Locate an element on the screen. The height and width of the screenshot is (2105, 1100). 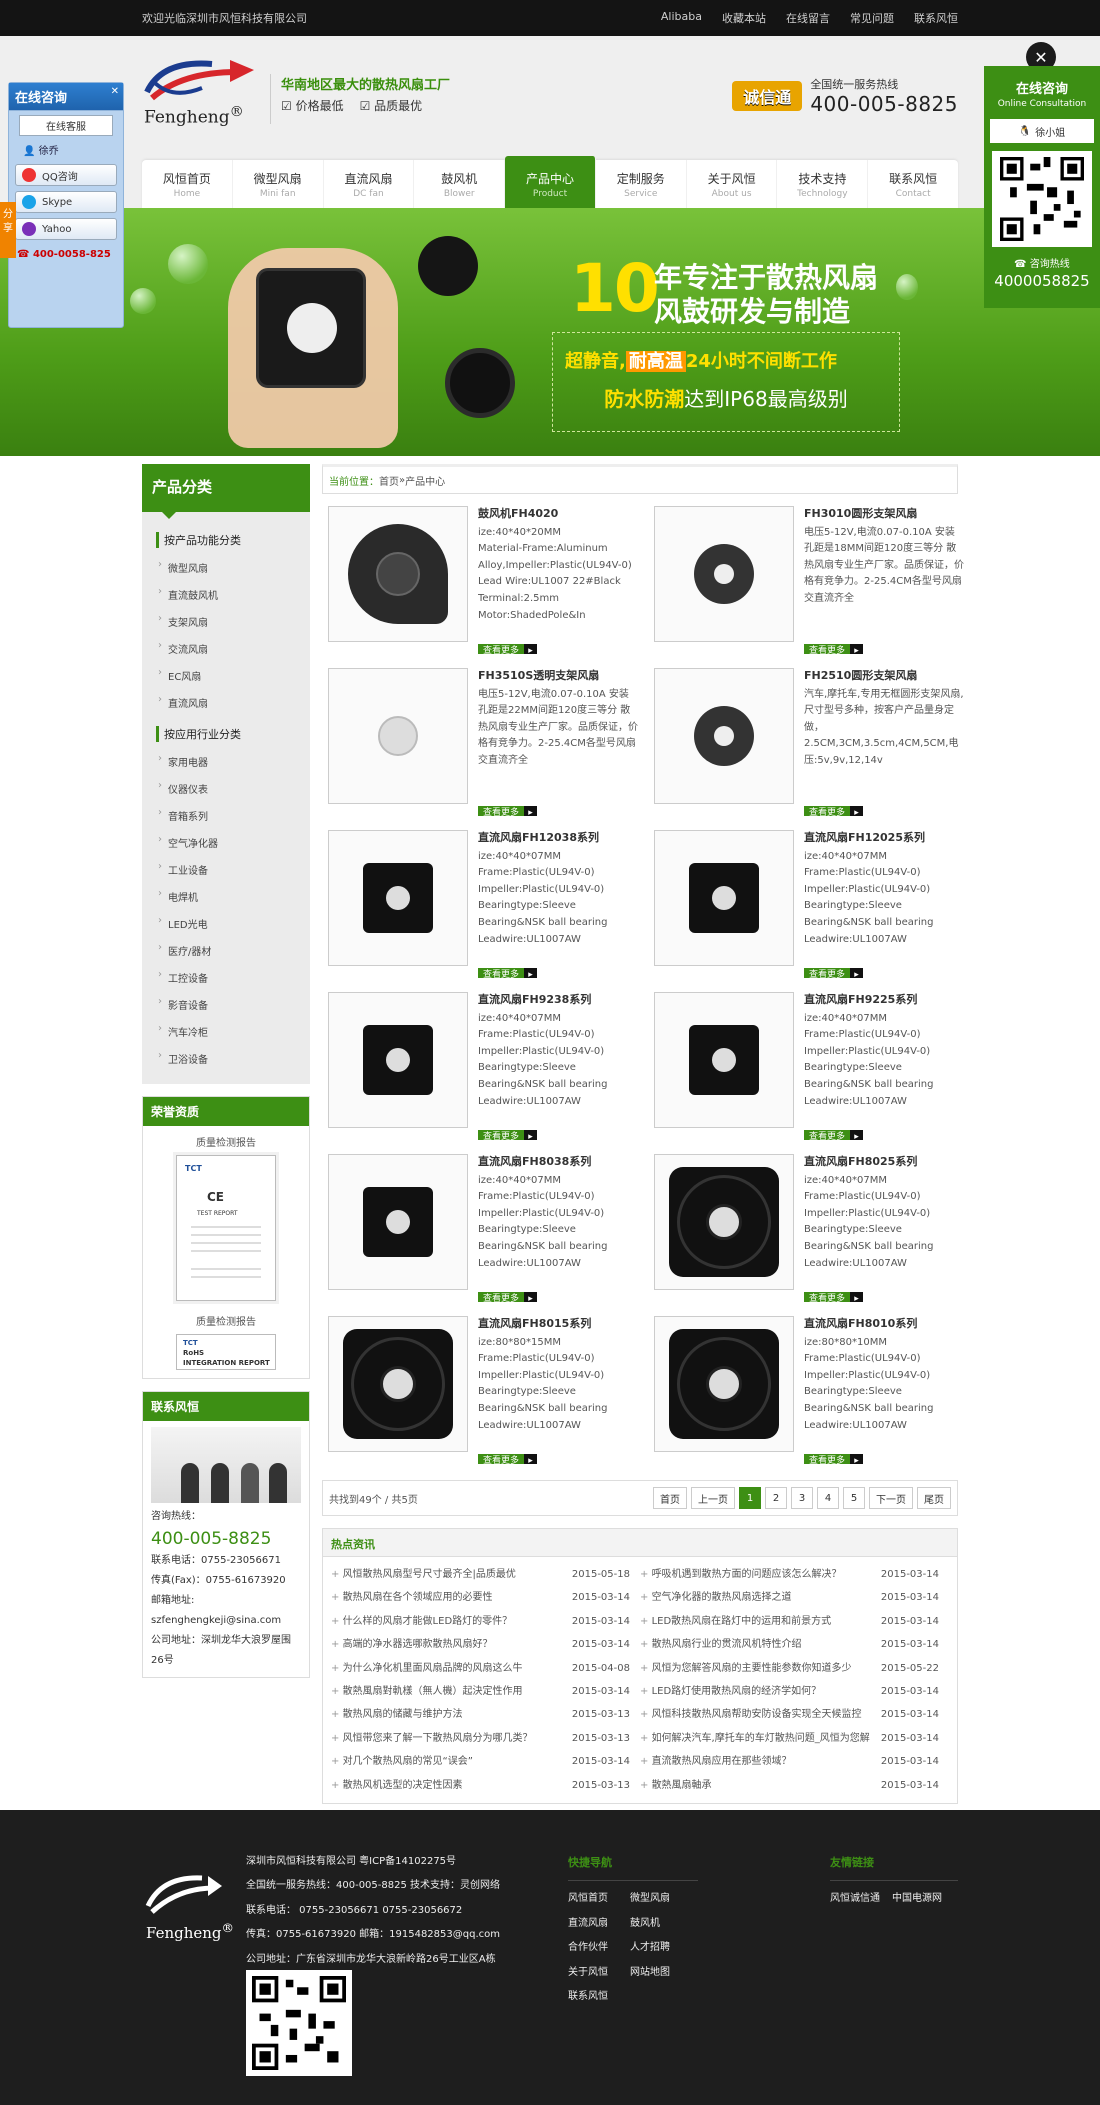
category-item: 汽车冷柜 is located at coordinates (226, 1031).